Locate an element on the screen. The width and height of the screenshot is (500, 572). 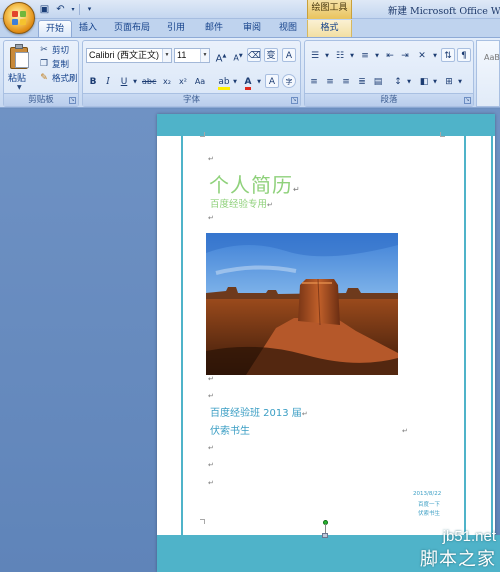
numbering-dropdown-icon: ▼ is located at coordinates (352, 55).